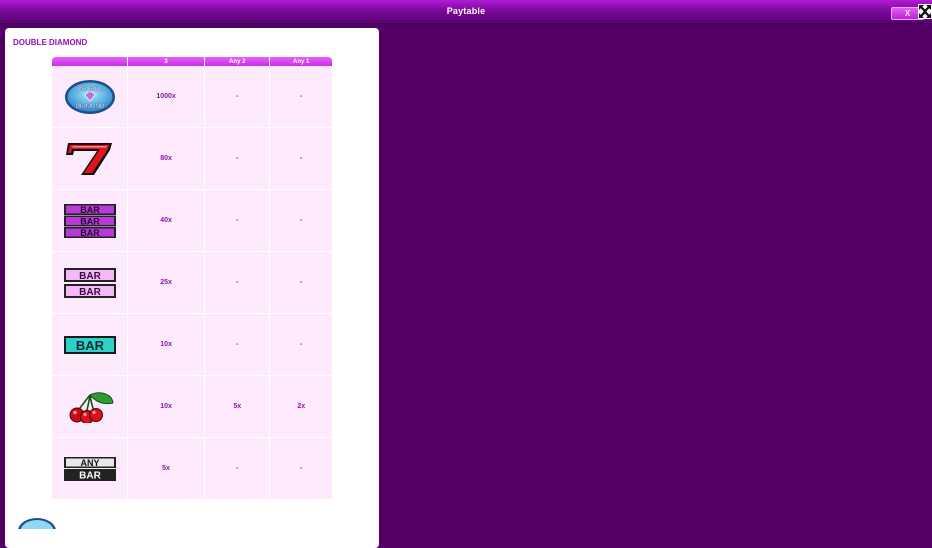 Image resolution: width=932 pixels, height=548 pixels. I want to click on pay-three-cell: 40x, so click(167, 221).